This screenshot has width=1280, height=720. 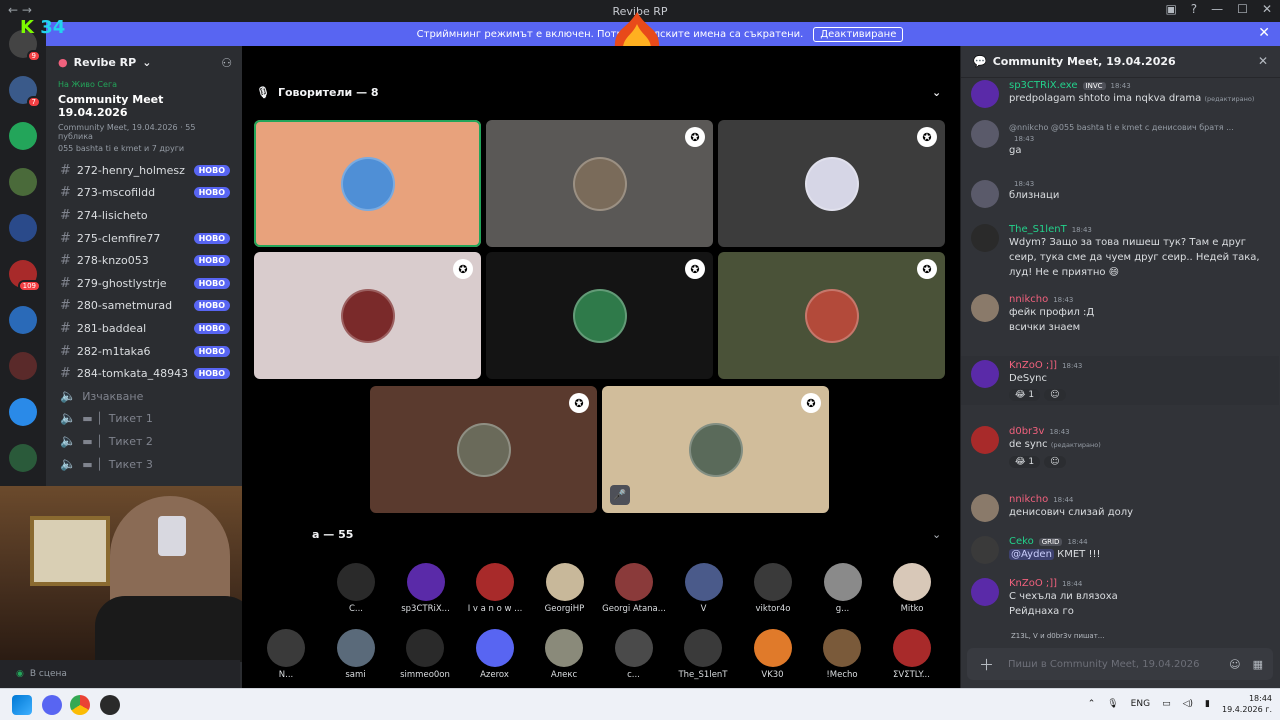 I want to click on server-header: ● Revibe RP ⌄ ⚇, so click(x=144, y=62).